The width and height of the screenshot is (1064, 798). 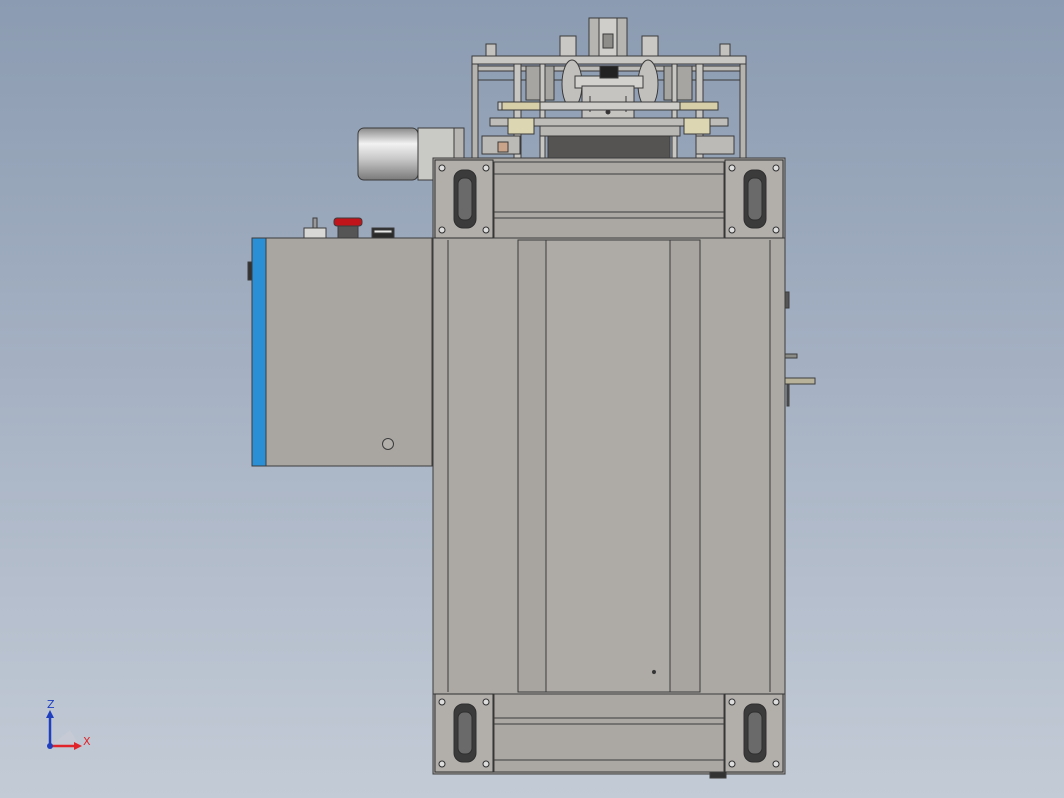 I want to click on z-axis-label: Z, so click(x=51, y=704).